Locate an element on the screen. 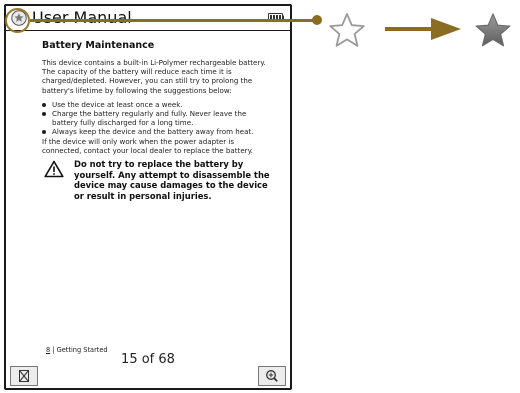 Image resolution: width=520 pixels, height=393 pixels. bottom-toolbar: 15 of 68 is located at coordinates (148, 370).